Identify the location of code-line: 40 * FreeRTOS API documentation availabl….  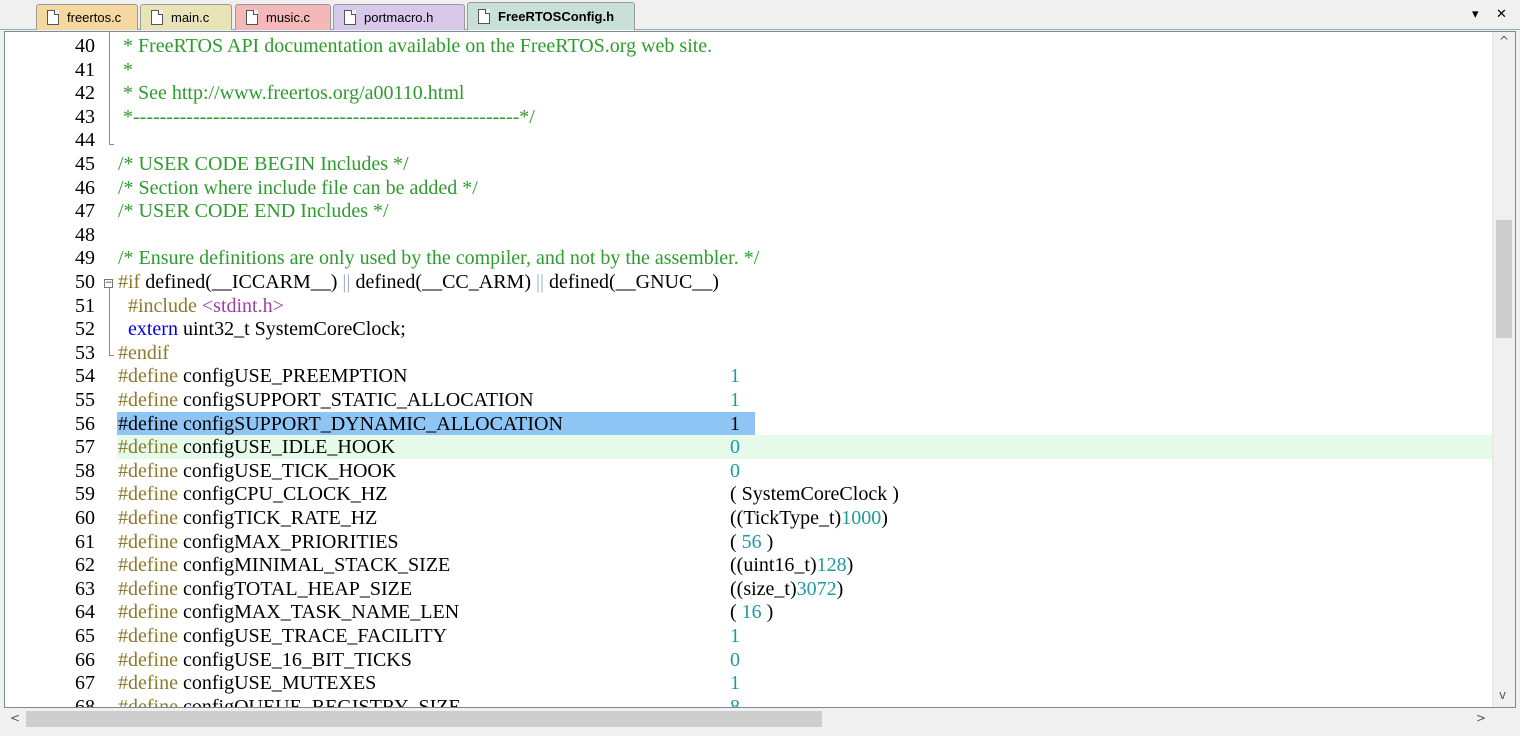
(750, 46).